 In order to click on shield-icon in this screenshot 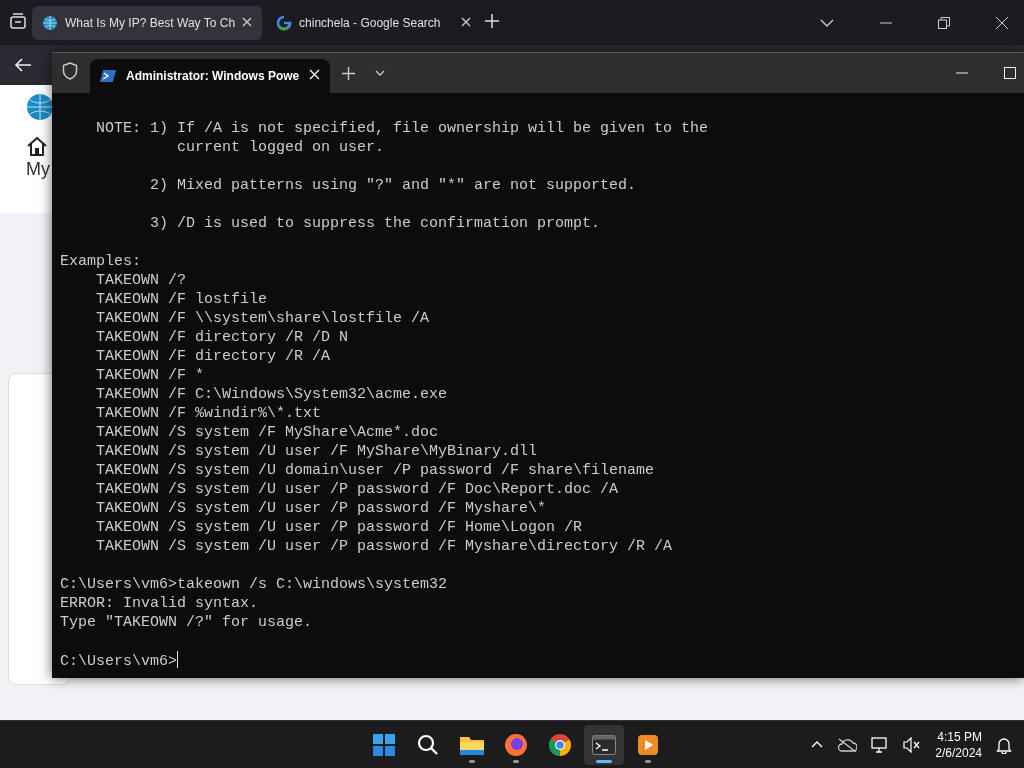, I will do `click(70, 71)`.